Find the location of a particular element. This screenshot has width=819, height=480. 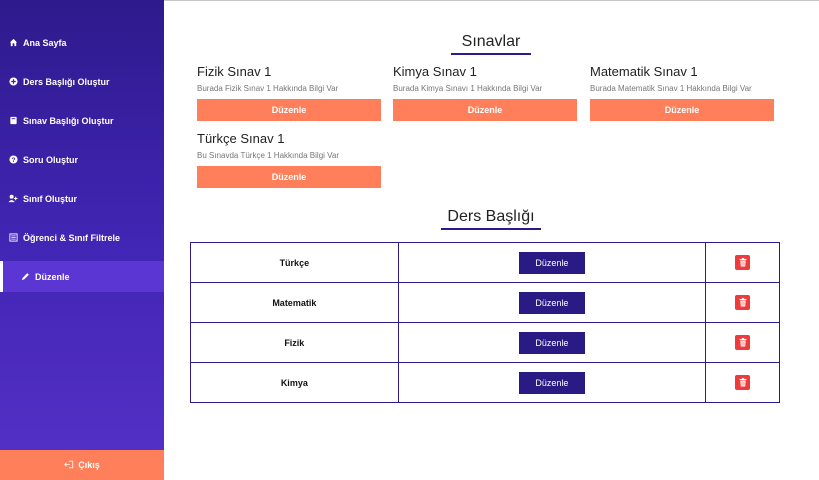

course-name: Matematik is located at coordinates (294, 302).